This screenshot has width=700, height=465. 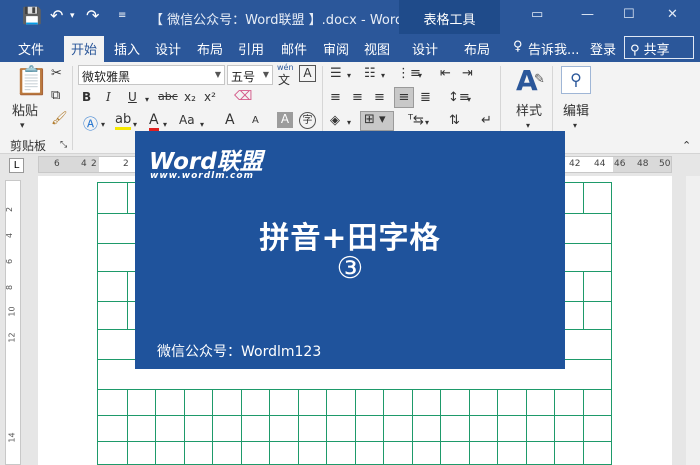 I want to click on tab-references: 引用, so click(x=251, y=48).